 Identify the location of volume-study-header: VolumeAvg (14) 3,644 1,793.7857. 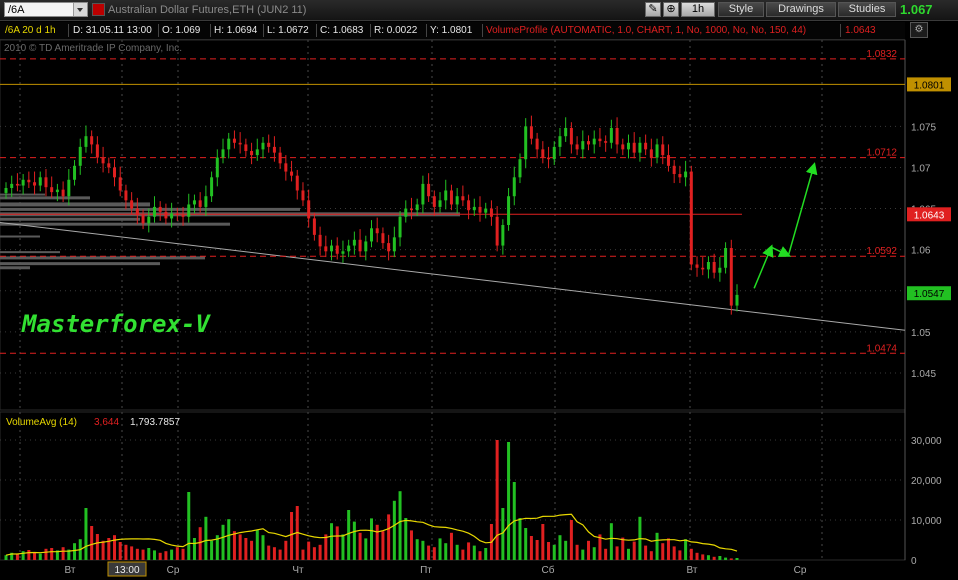
(452, 421).